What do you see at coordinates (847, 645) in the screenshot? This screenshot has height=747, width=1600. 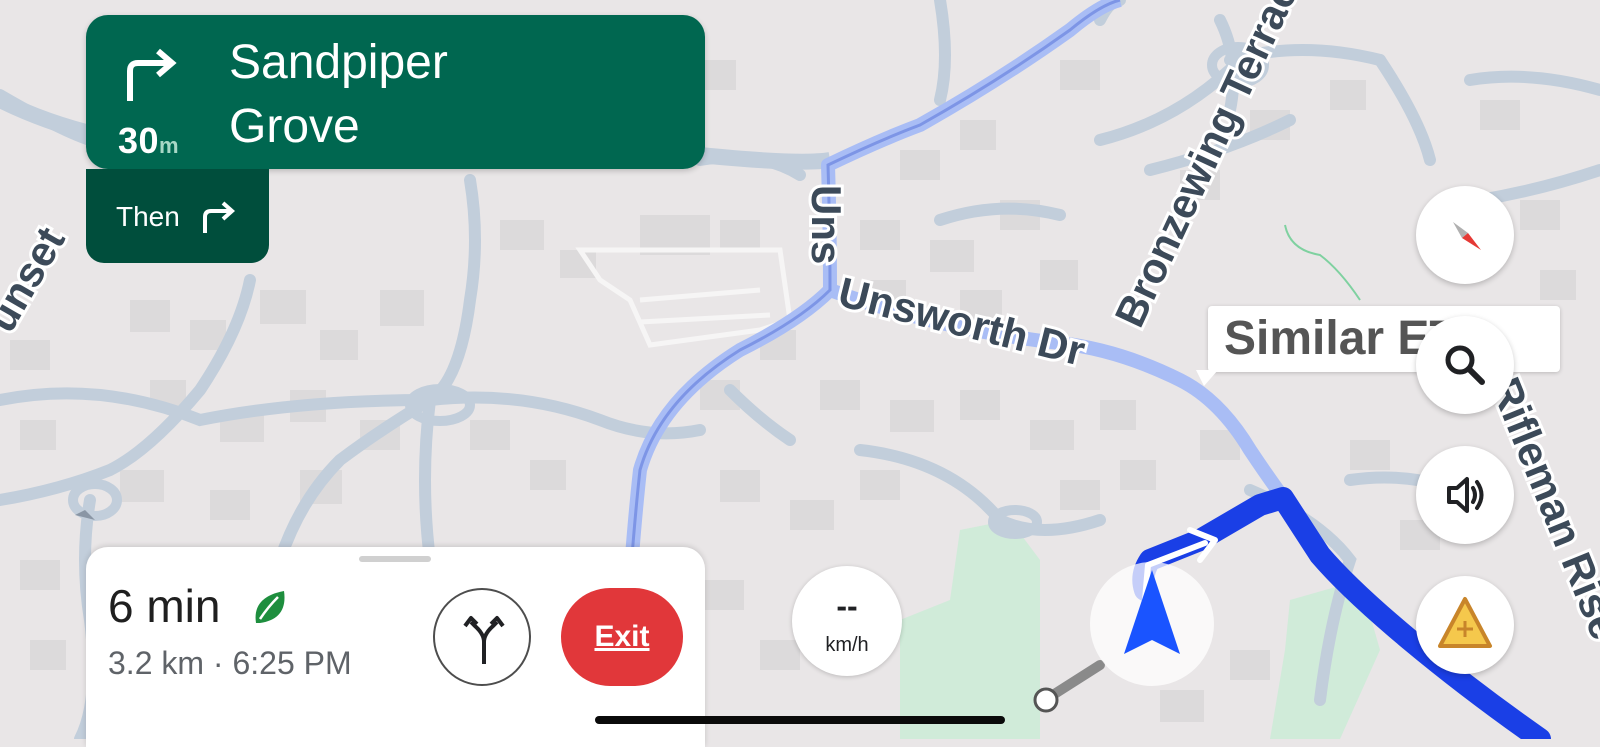 I see `speed-unit: km/h` at bounding box center [847, 645].